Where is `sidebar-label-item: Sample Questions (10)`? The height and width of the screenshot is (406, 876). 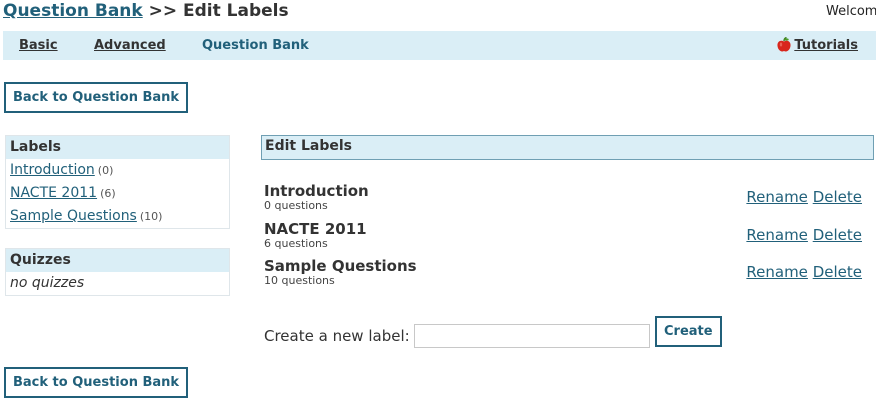 sidebar-label-item: Sample Questions (10) is located at coordinates (117, 216).